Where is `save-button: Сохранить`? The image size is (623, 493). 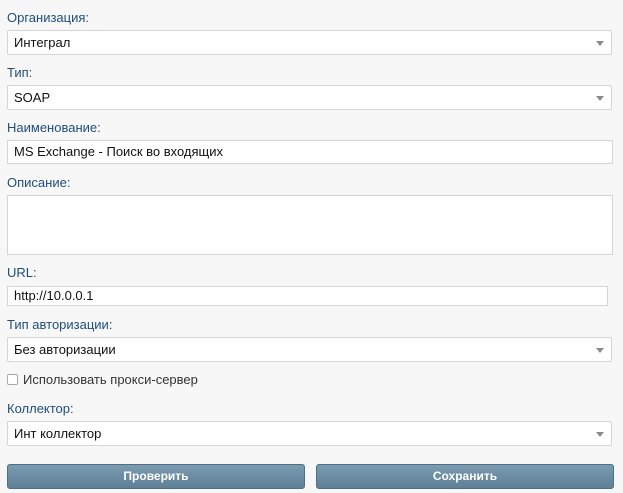 save-button: Сохранить is located at coordinates (465, 476).